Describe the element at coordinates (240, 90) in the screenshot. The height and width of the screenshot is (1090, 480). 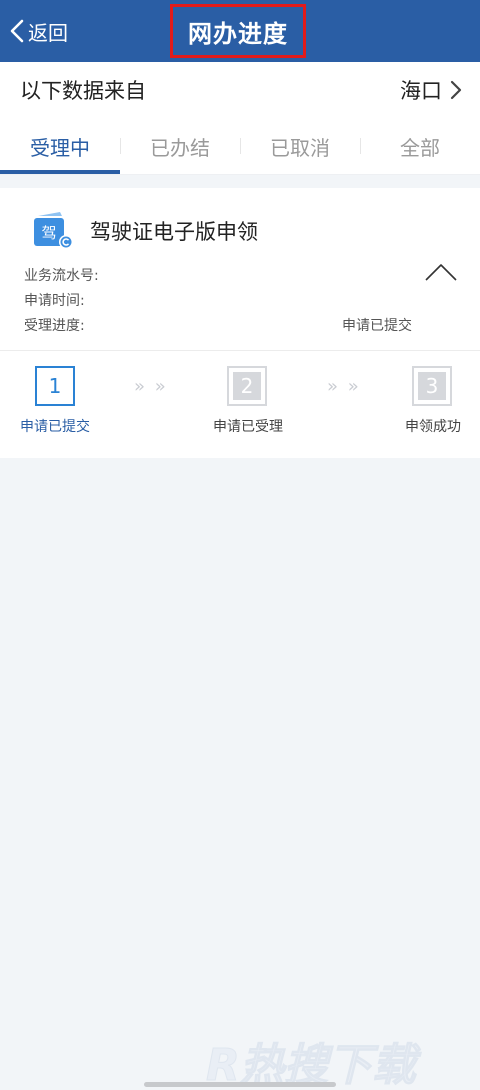
I see `data-source-row: 以下数据来自 海口` at that location.